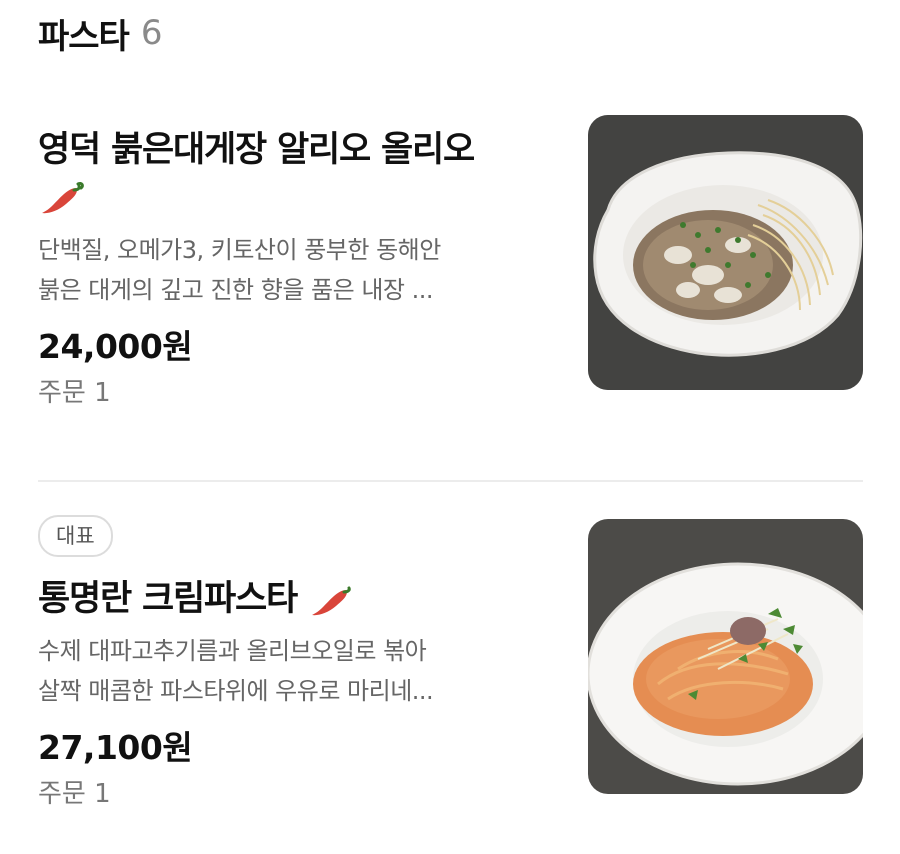 The image size is (900, 854). I want to click on menu-item-name: 영덕 붉은대게장 알리오 올리오, so click(298, 150).